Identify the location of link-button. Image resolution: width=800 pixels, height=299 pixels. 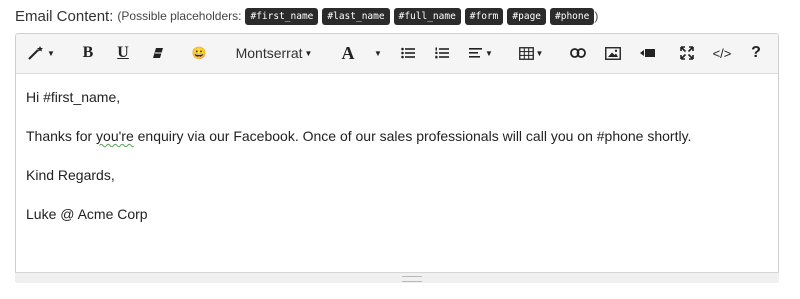
(578, 53).